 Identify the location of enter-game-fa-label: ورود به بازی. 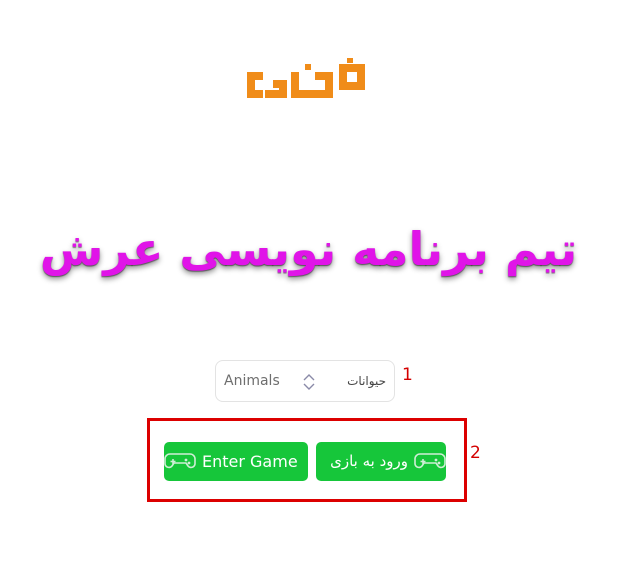
(369, 461).